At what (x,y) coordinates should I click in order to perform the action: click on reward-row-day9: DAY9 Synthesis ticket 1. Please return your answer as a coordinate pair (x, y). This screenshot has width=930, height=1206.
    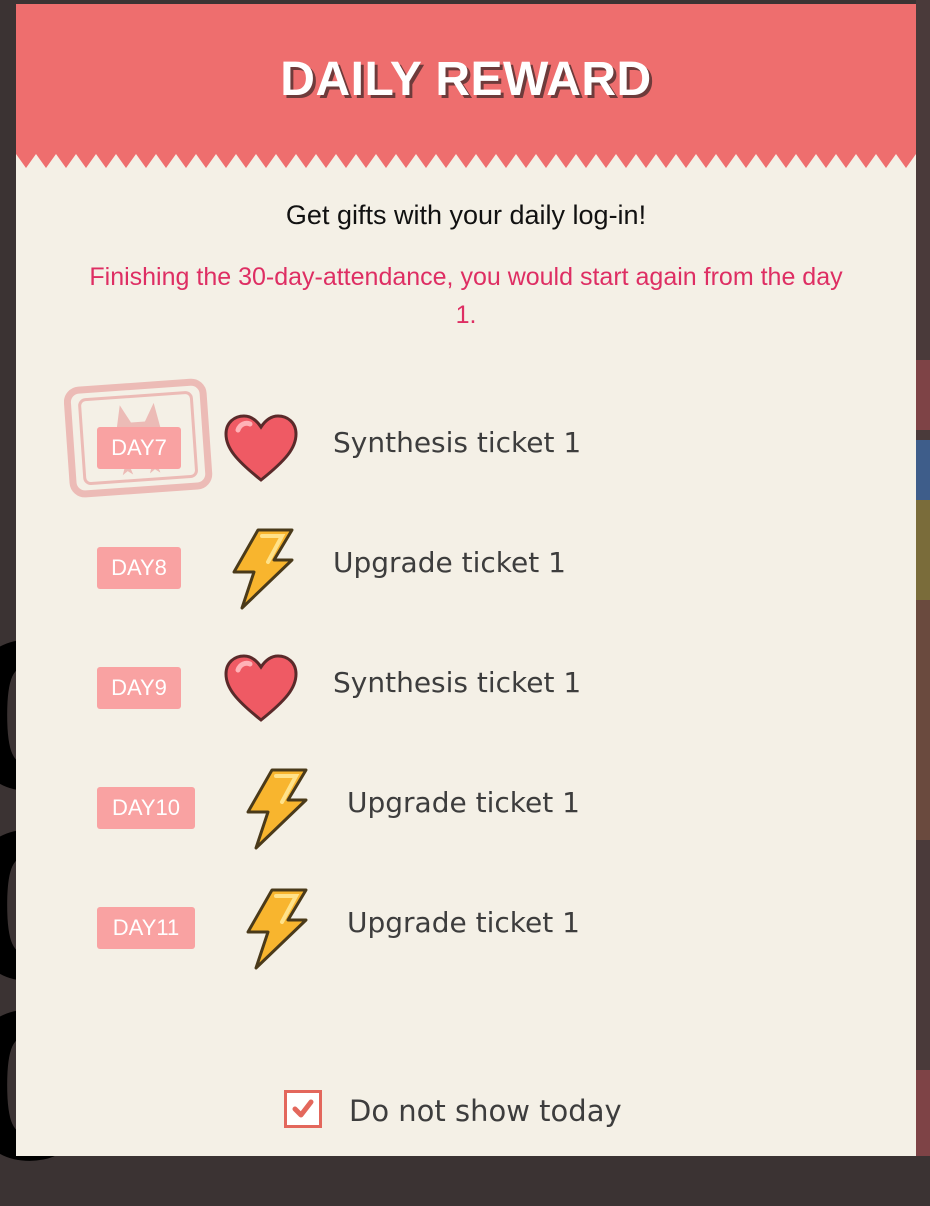
    Looking at the image, I should click on (466, 687).